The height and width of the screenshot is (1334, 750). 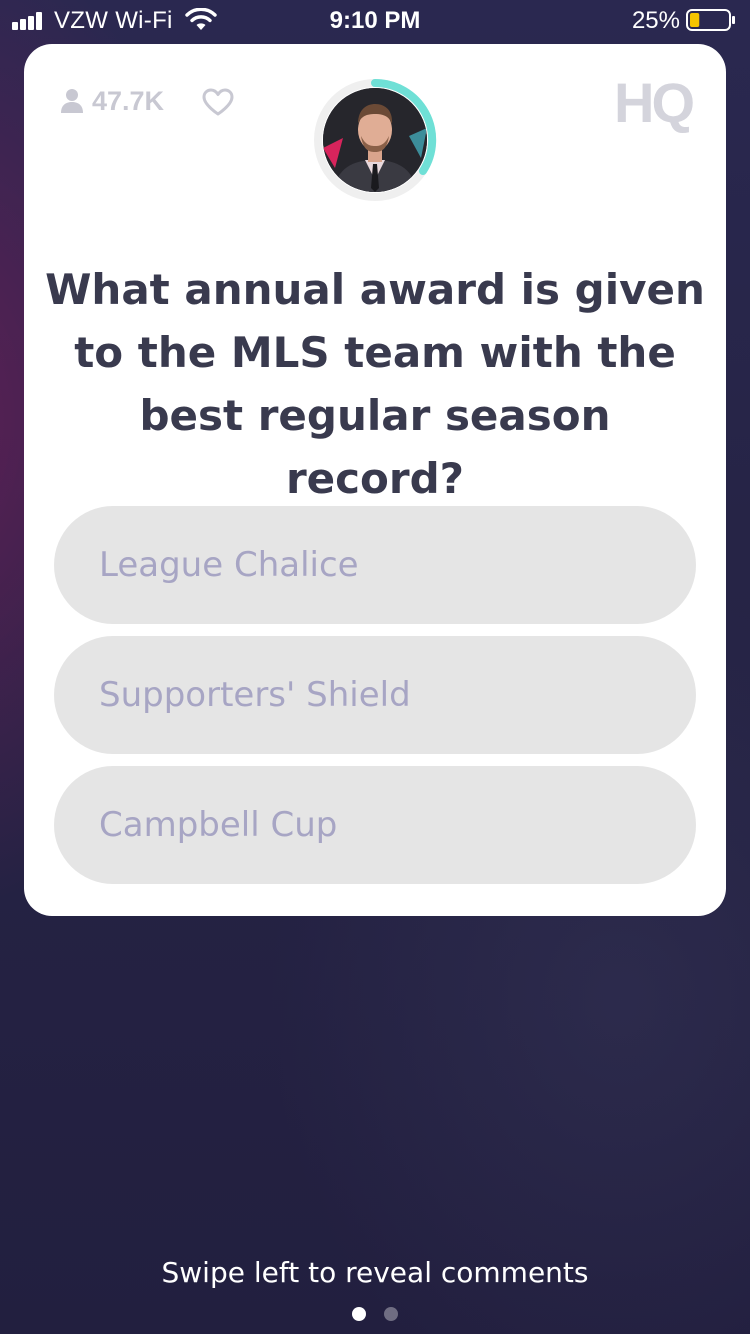 I want to click on swipe-hint: Swipe left to reveal comments, so click(x=375, y=1272).